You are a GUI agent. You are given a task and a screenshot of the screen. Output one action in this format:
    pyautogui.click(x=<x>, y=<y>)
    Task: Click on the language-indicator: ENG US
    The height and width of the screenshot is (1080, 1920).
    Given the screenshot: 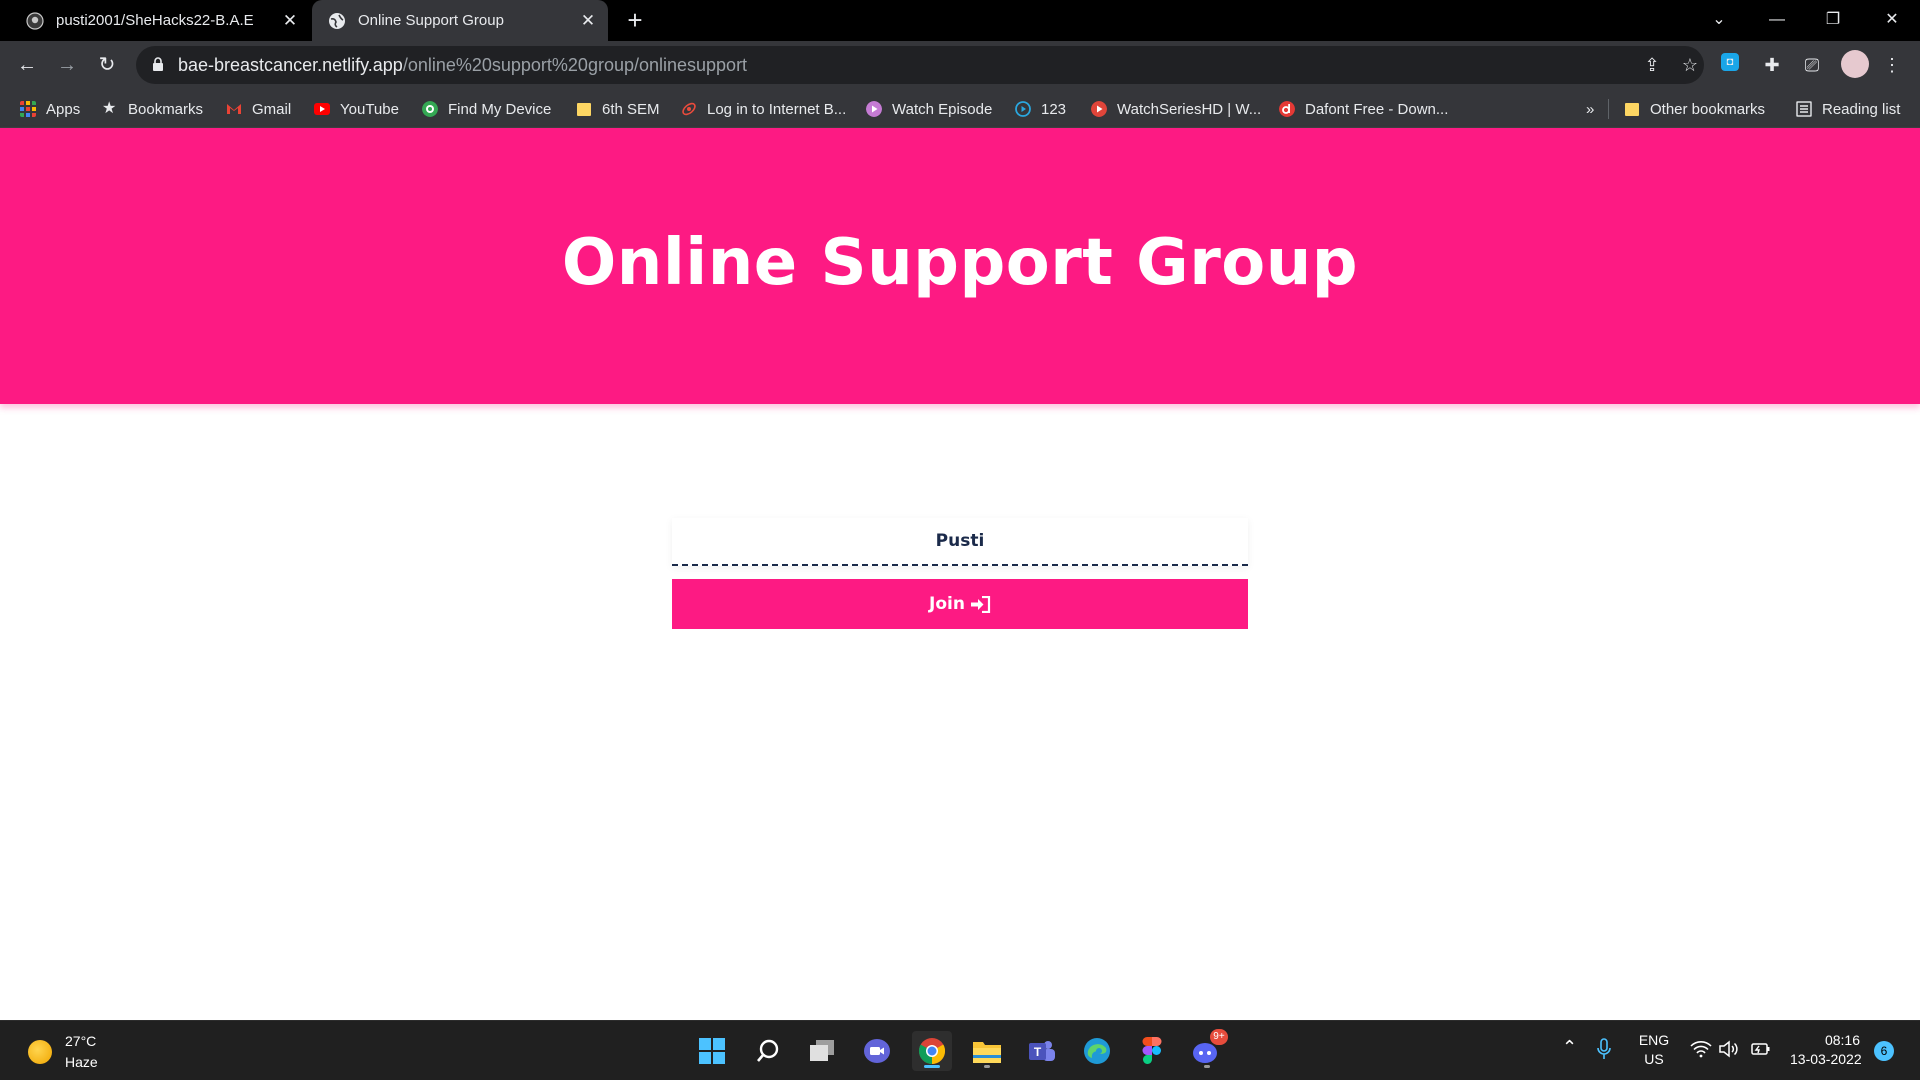 What is the action you would take?
    pyautogui.click(x=1654, y=1049)
    